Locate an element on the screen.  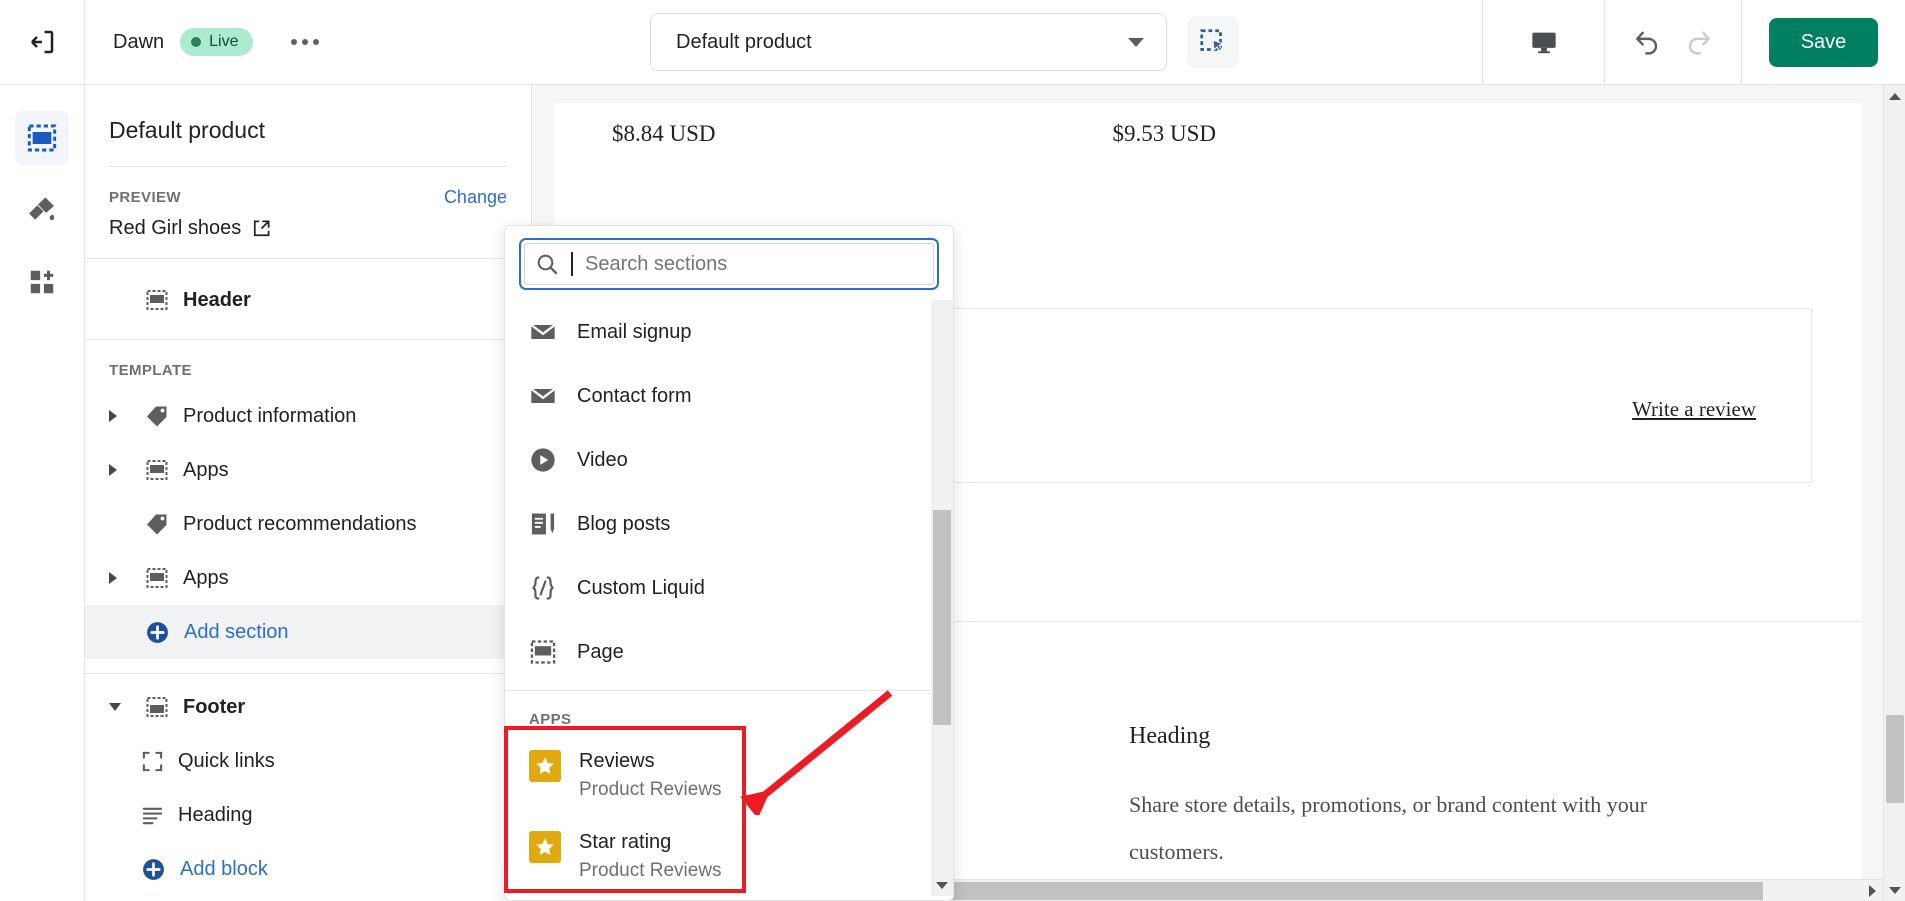
write-review-link: Write a review is located at coordinates (1694, 409).